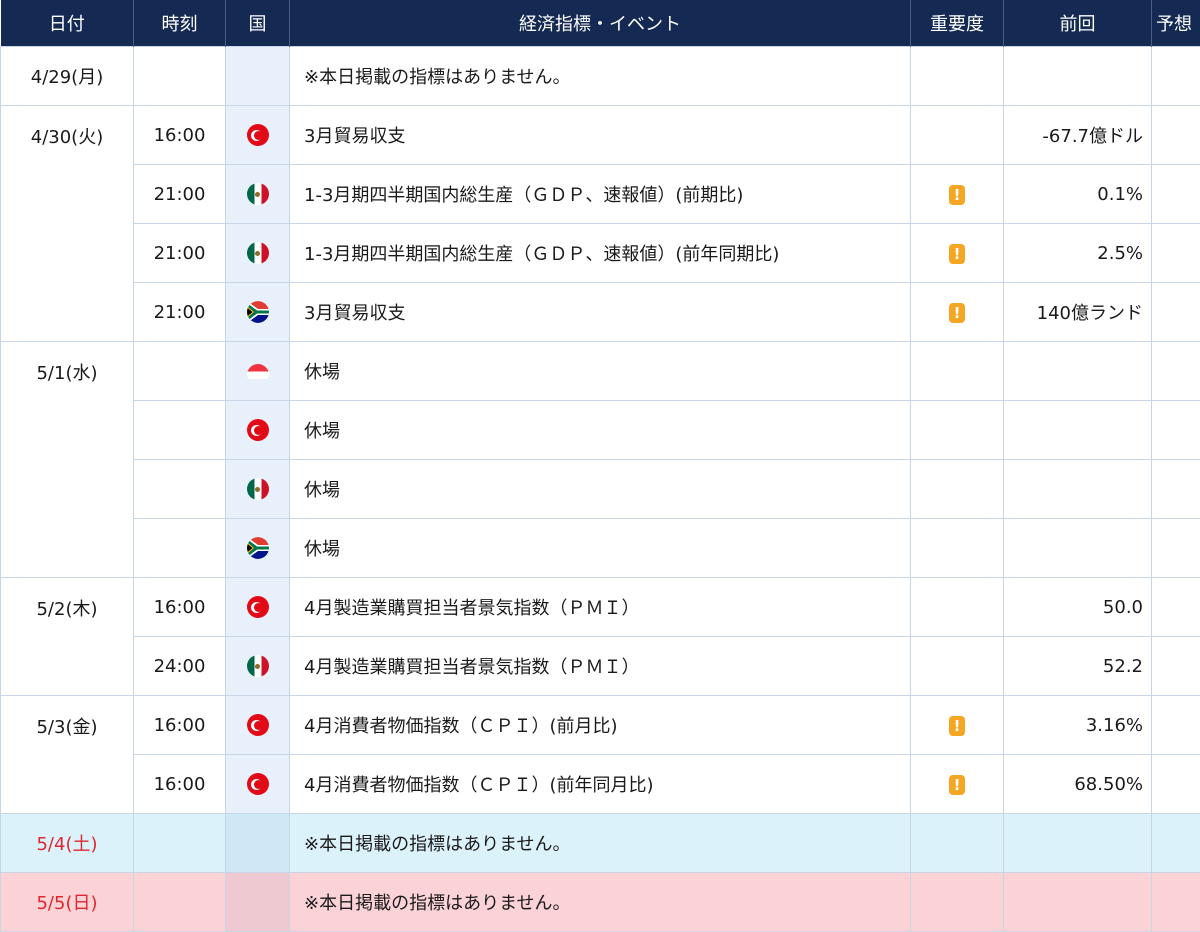 This screenshot has height=932, width=1200. I want to click on header-event: 経済指標・イベント, so click(600, 23).